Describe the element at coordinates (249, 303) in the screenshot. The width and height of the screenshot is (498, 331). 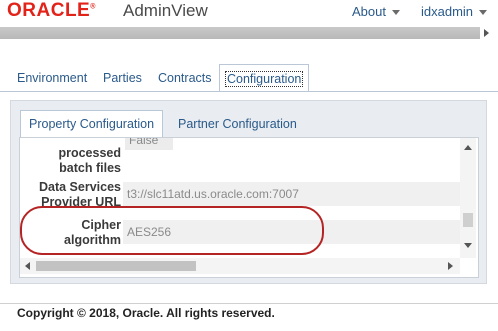
I see `footer-divider` at that location.